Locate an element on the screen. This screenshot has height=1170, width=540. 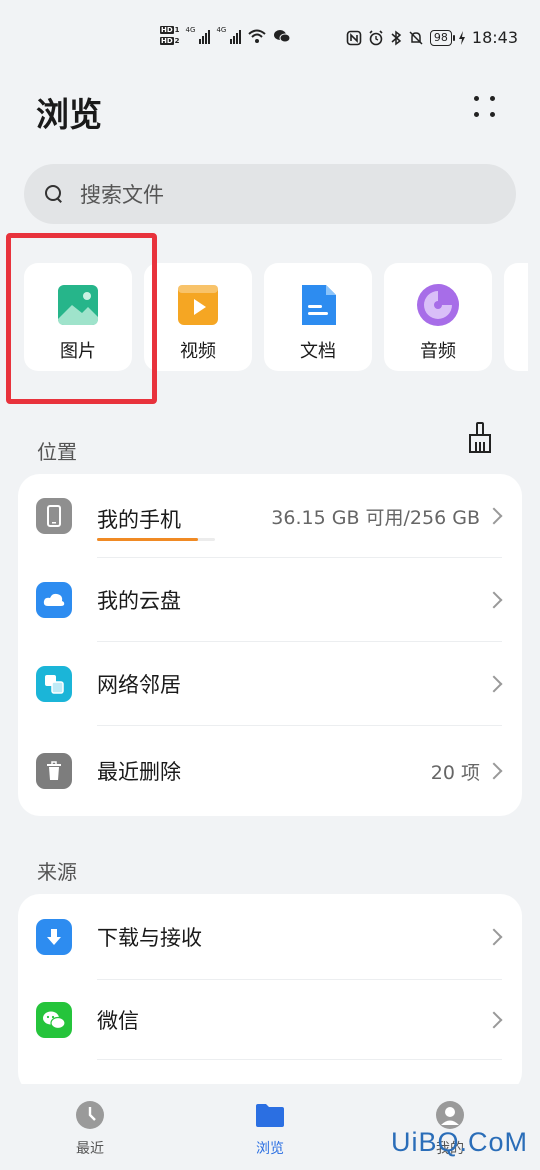
category-more is located at coordinates (516, 317).